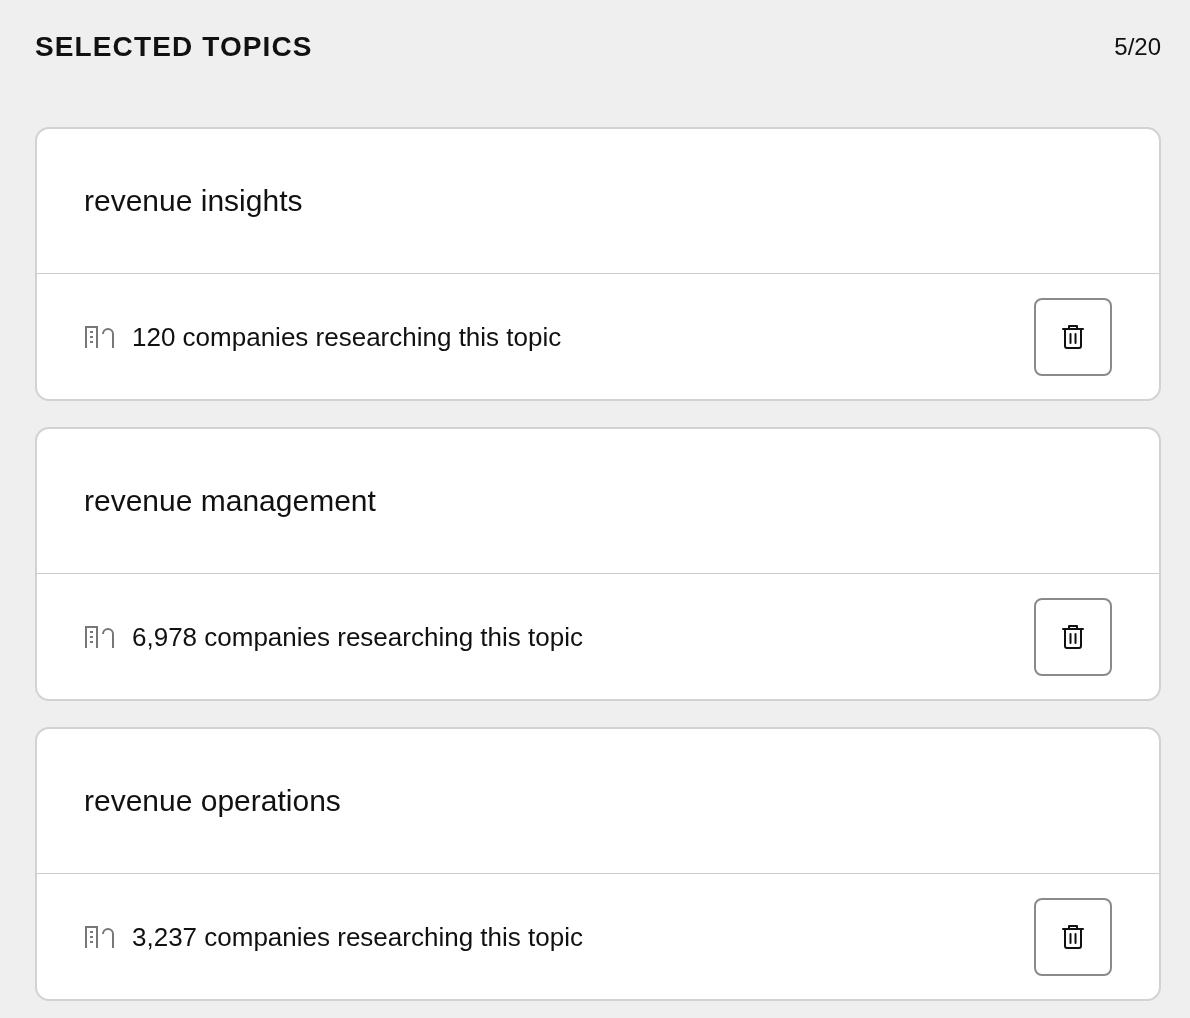  What do you see at coordinates (174, 47) in the screenshot?
I see `section-title: SELECTED TOPICS` at bounding box center [174, 47].